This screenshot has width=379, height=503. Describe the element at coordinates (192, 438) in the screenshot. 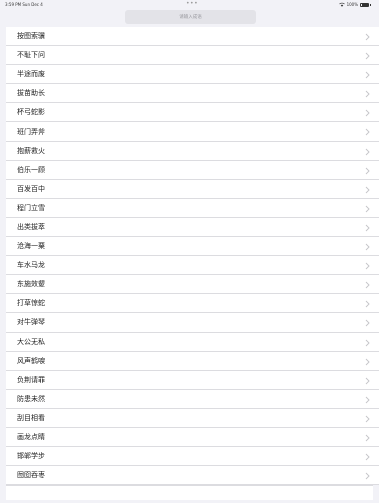

I see `list-item: 画龙点睛` at that location.